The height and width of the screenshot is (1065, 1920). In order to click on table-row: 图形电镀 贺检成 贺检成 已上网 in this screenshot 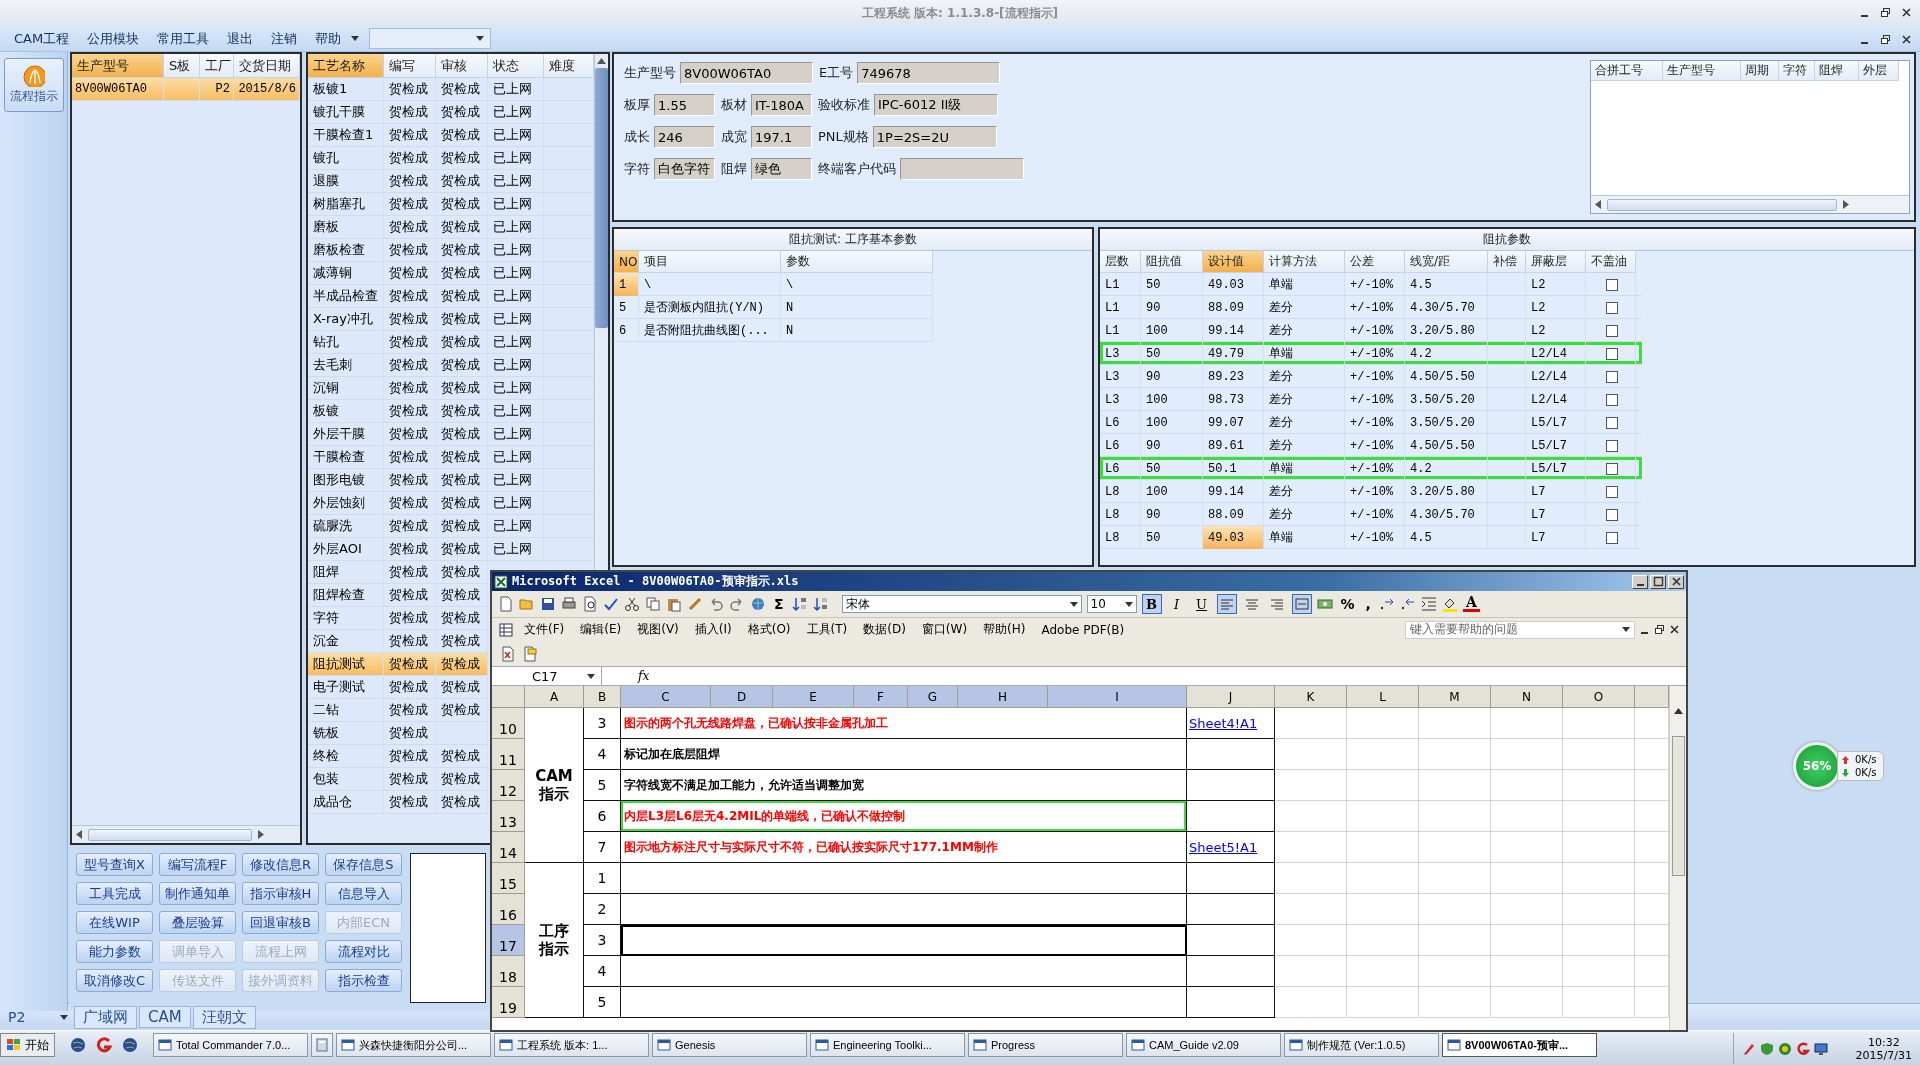, I will do `click(451, 480)`.